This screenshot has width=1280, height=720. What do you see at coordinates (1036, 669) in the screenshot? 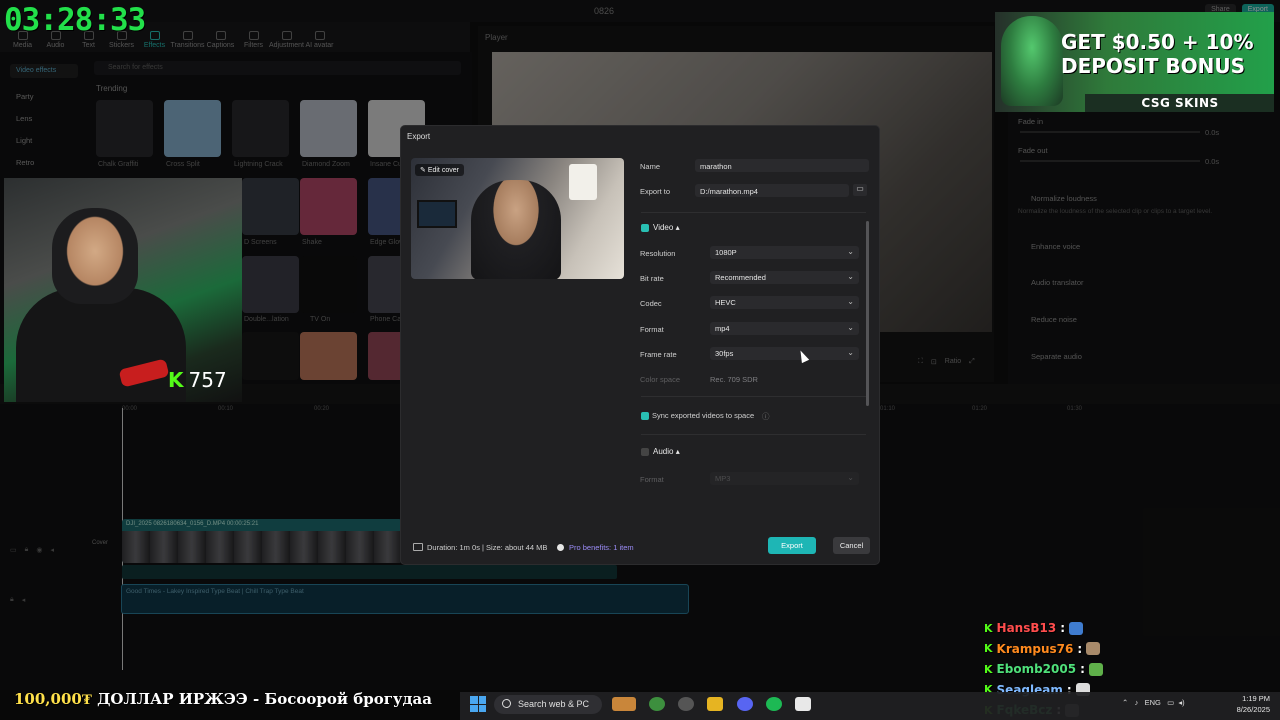
I see `chat-username: Ebomb2005` at bounding box center [1036, 669].